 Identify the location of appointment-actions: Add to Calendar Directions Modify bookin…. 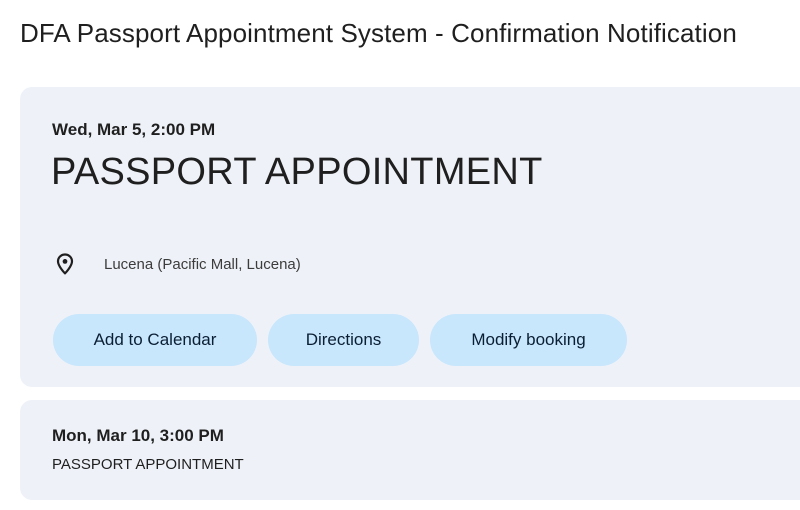
(340, 340).